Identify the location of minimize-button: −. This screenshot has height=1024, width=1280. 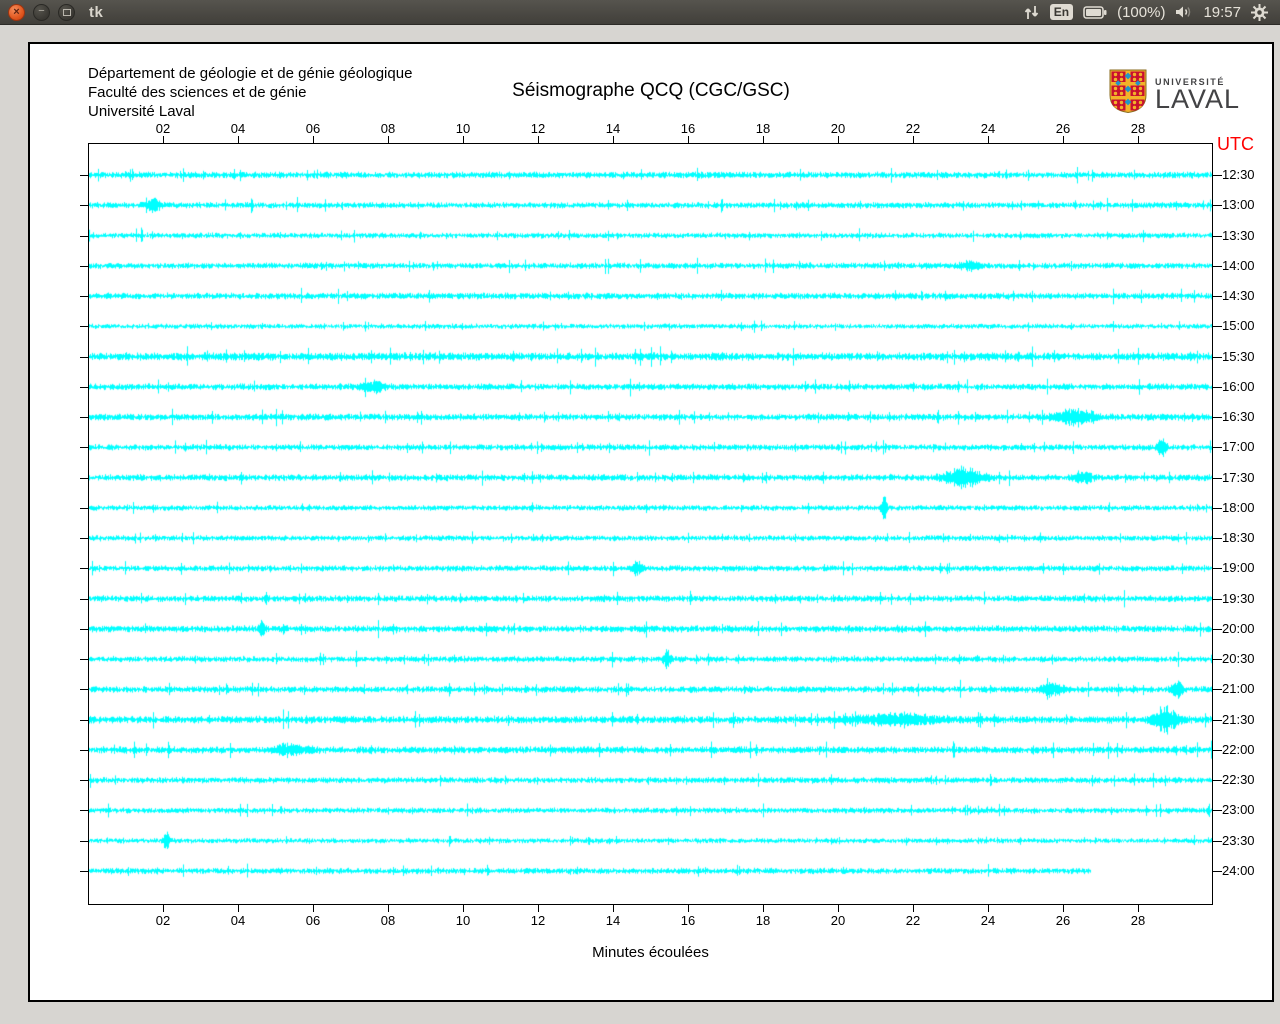
(41, 12).